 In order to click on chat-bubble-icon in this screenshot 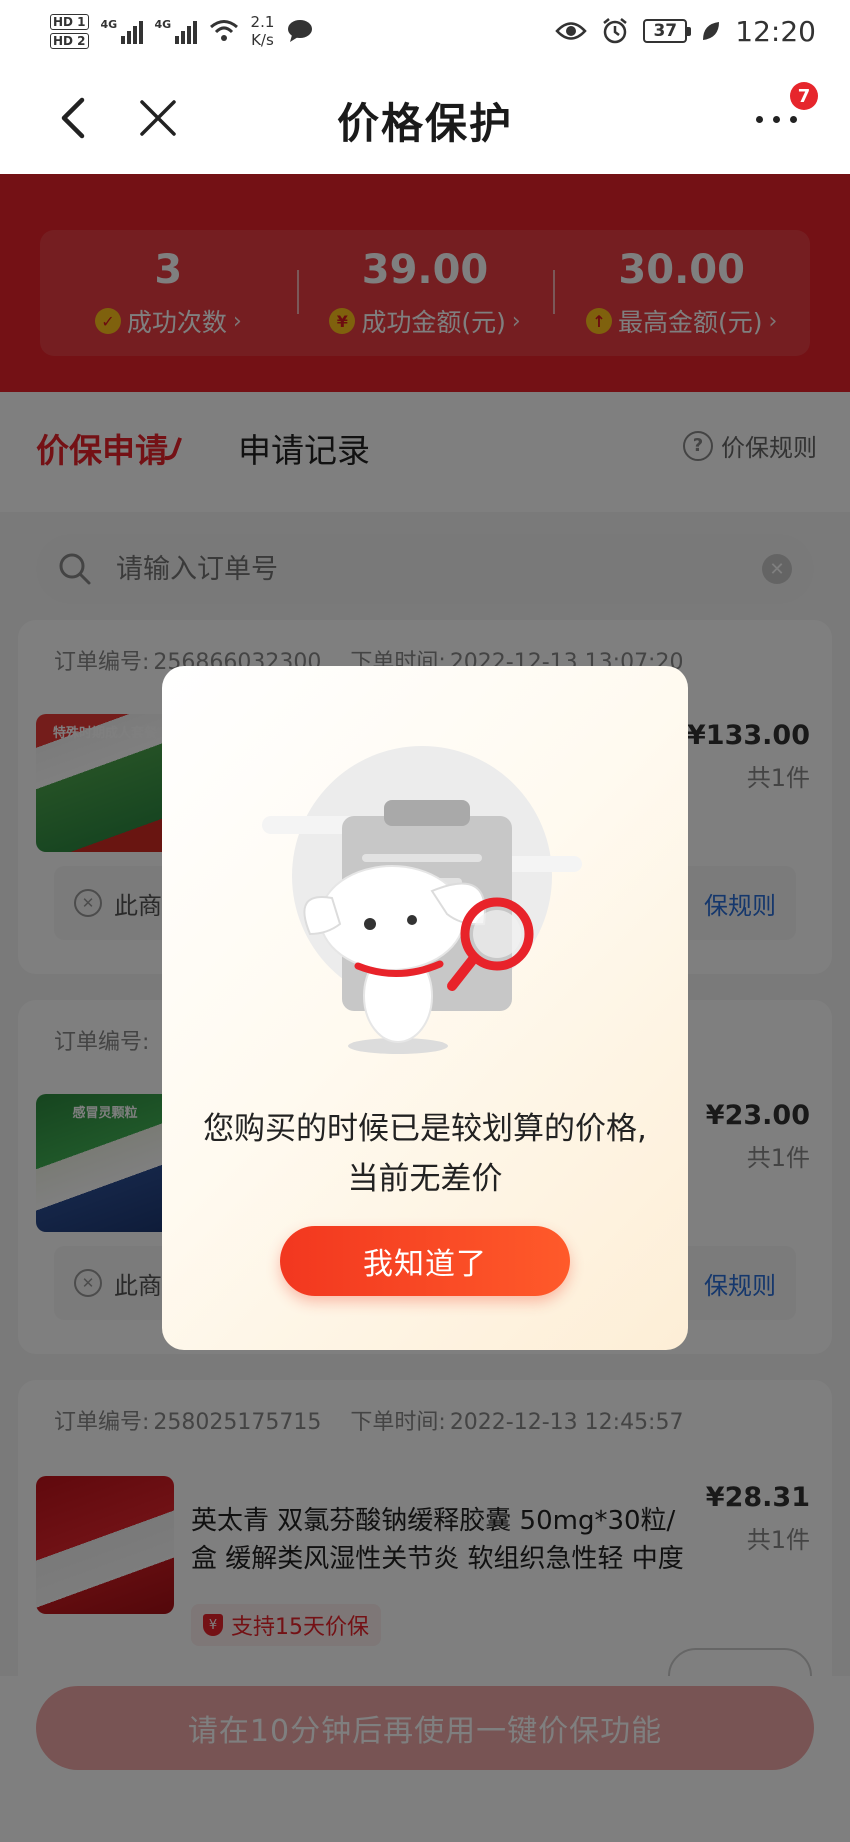, I will do `click(300, 31)`.